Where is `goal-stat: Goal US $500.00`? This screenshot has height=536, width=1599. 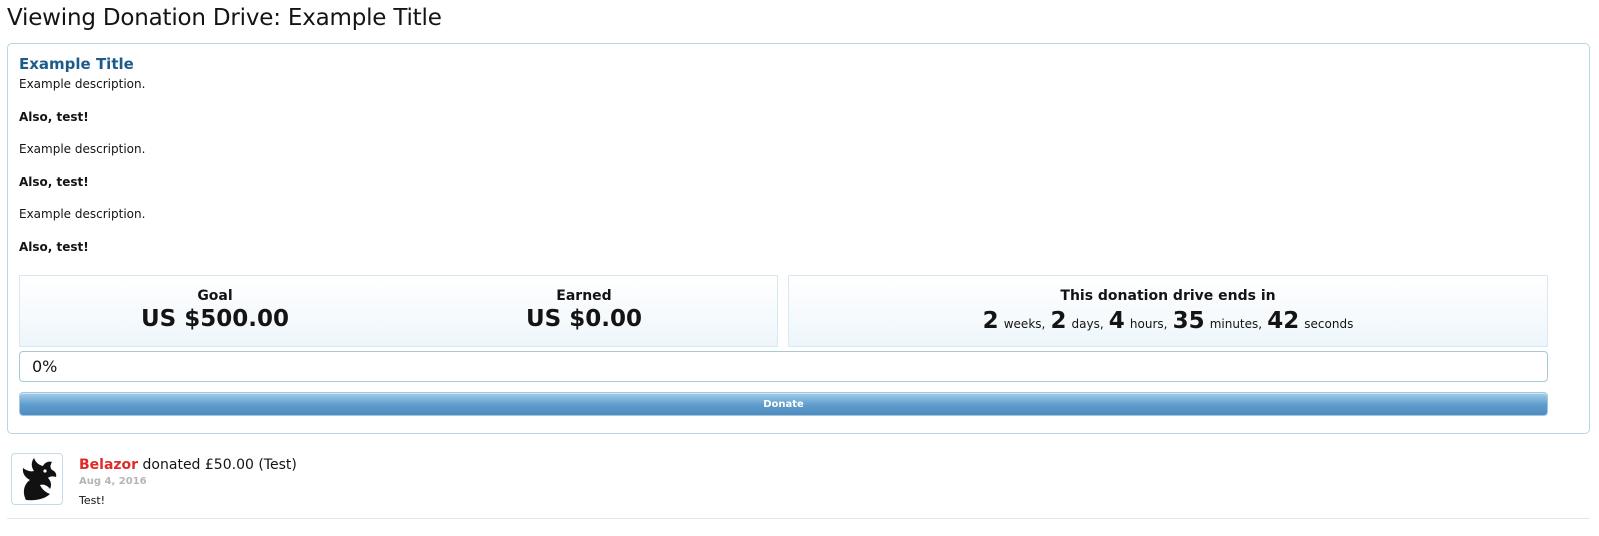
goal-stat: Goal US $500.00 is located at coordinates (215, 310).